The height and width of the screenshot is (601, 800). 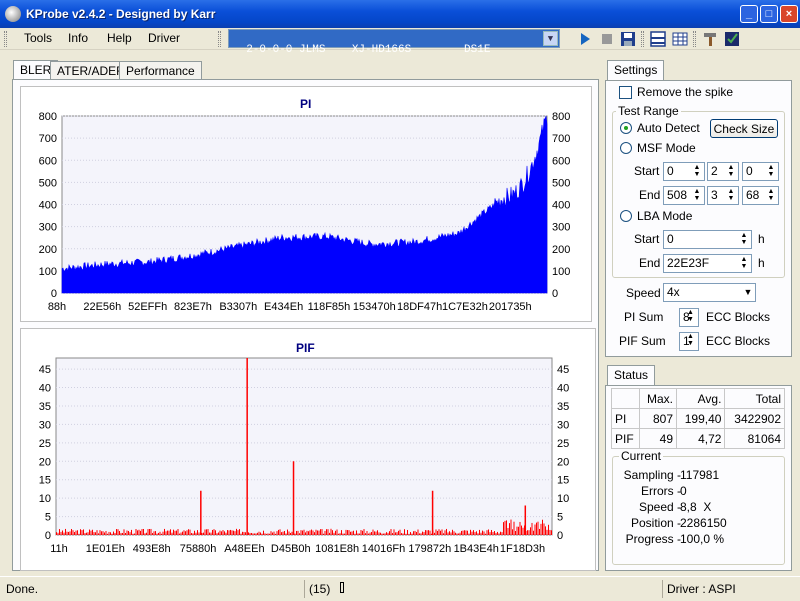 What do you see at coordinates (749, 14) in the screenshot?
I see `minimize-button: _` at bounding box center [749, 14].